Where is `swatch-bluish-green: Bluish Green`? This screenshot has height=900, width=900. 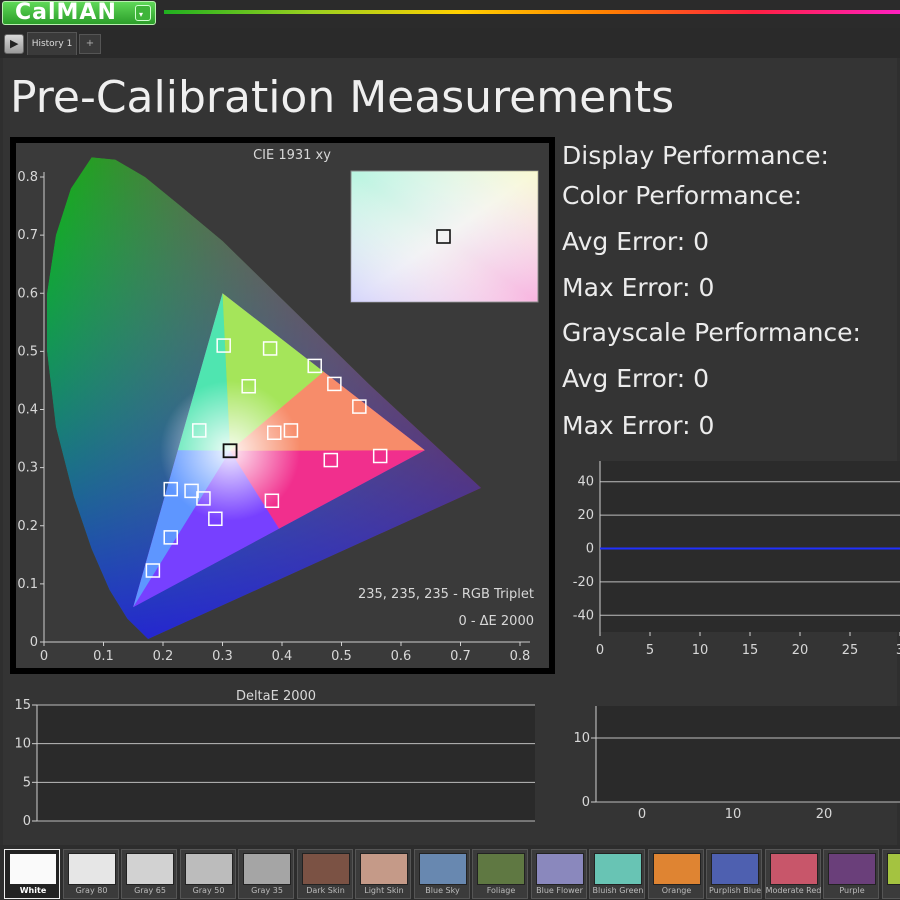 swatch-bluish-green: Bluish Green is located at coordinates (617, 874).